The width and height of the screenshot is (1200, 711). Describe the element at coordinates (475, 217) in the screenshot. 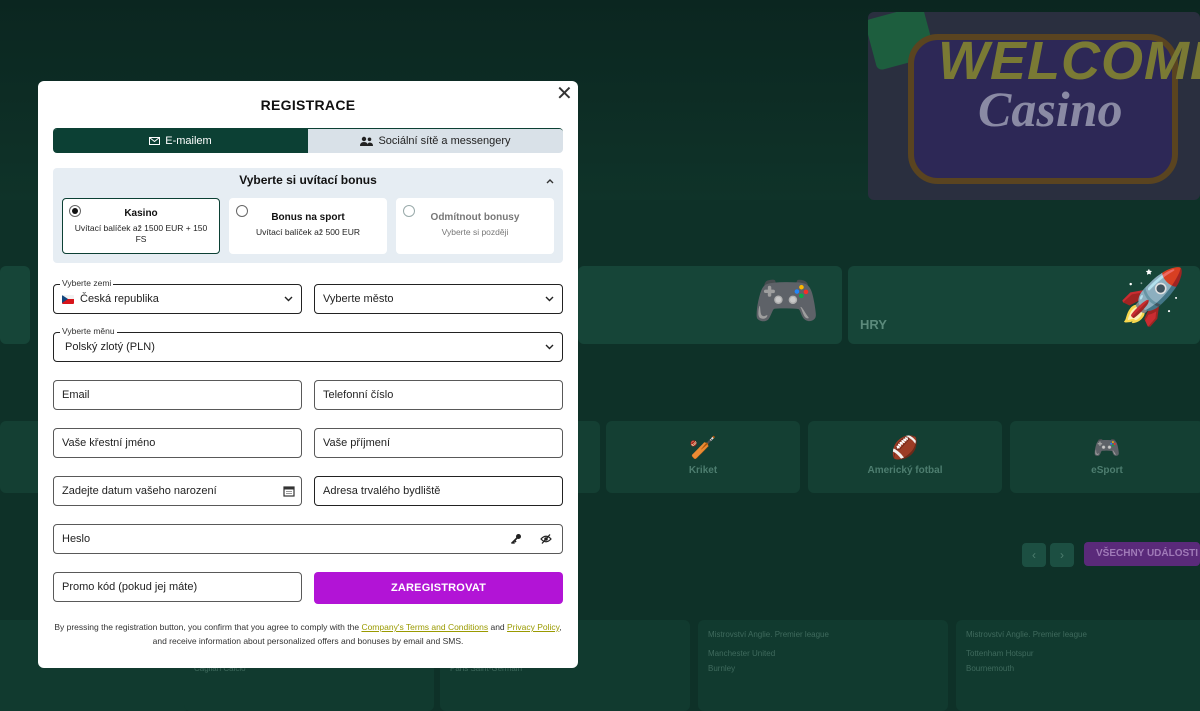

I see `bonus-name: Odmítnout bonusy` at that location.